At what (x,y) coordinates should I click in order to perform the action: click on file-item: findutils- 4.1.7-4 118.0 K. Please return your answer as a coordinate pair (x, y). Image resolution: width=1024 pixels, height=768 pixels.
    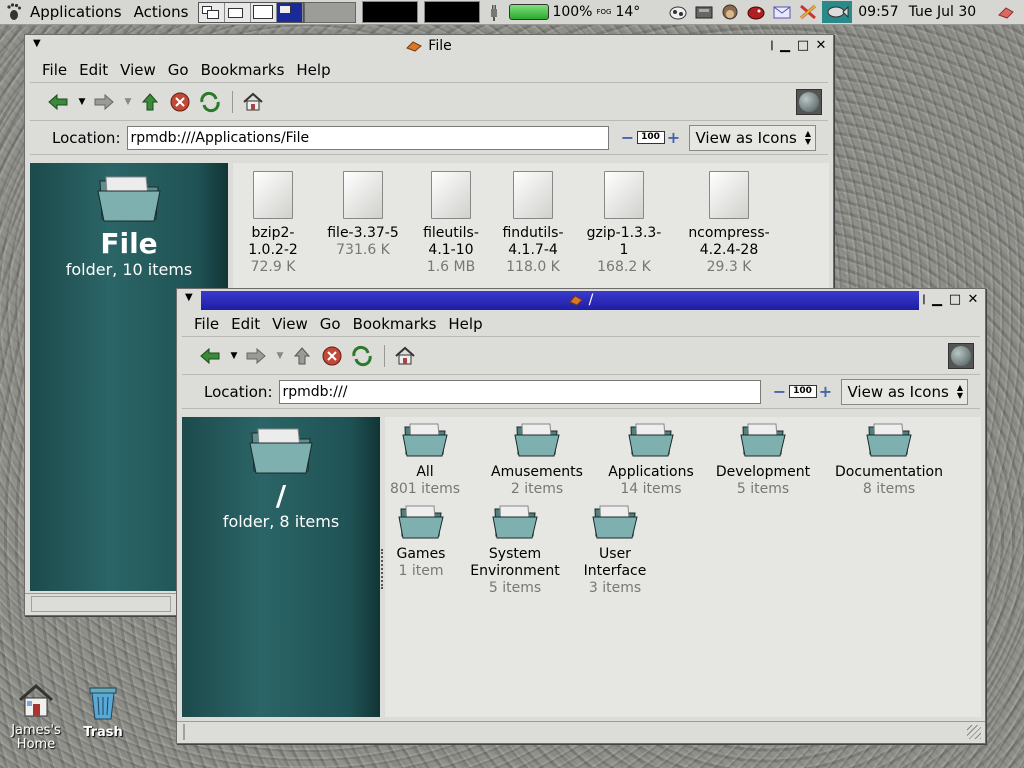
    Looking at the image, I should click on (533, 223).